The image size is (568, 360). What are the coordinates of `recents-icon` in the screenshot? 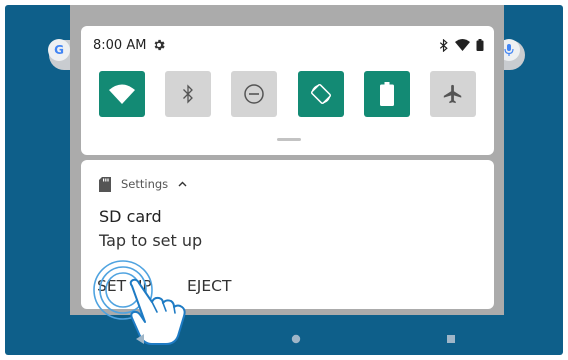 It's located at (451, 339).